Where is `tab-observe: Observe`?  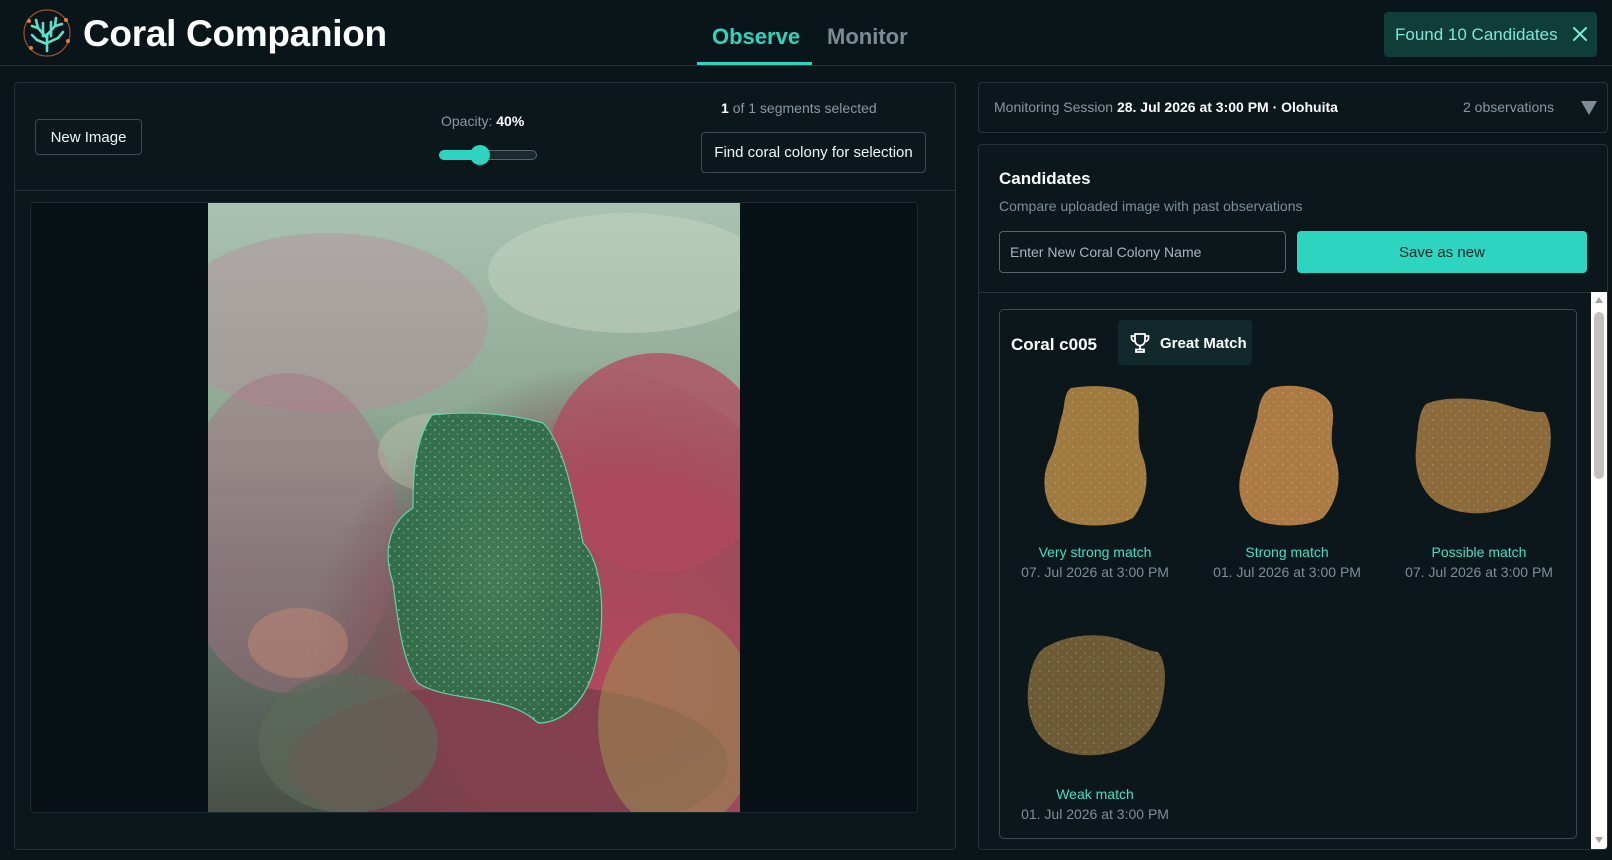
tab-observe: Observe is located at coordinates (756, 37).